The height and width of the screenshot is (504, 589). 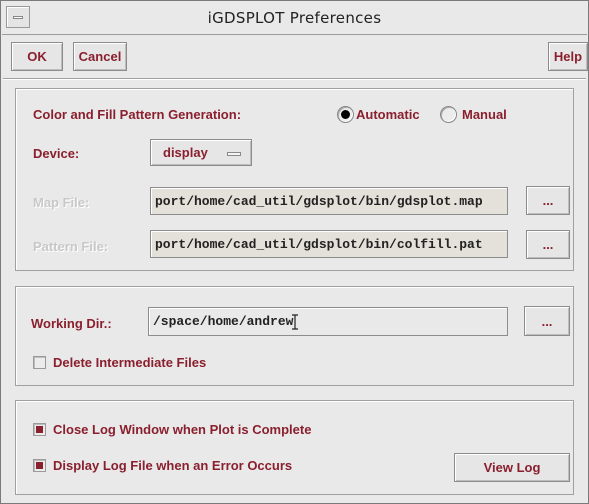 What do you see at coordinates (100, 56) in the screenshot?
I see `cancel-button: Cancel` at bounding box center [100, 56].